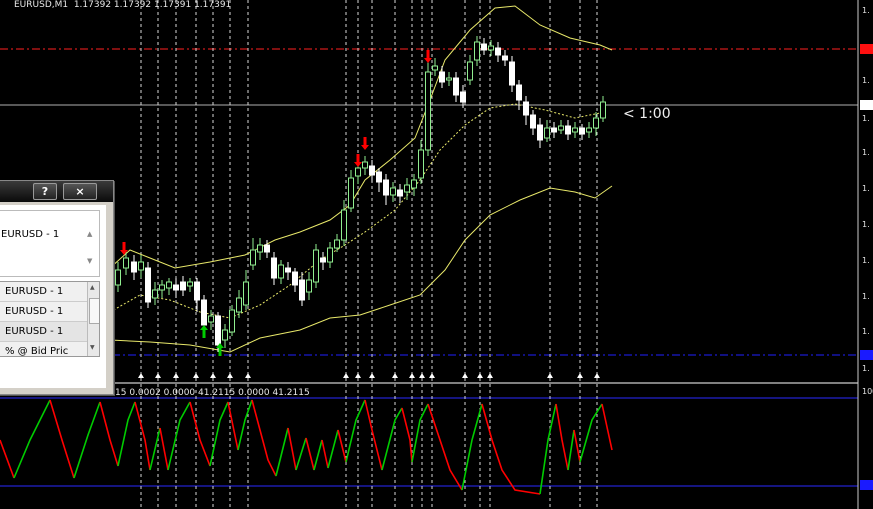 This screenshot has height=509, width=873. Describe the element at coordinates (866, 485) in the screenshot. I see `indicator-level-marker` at that location.